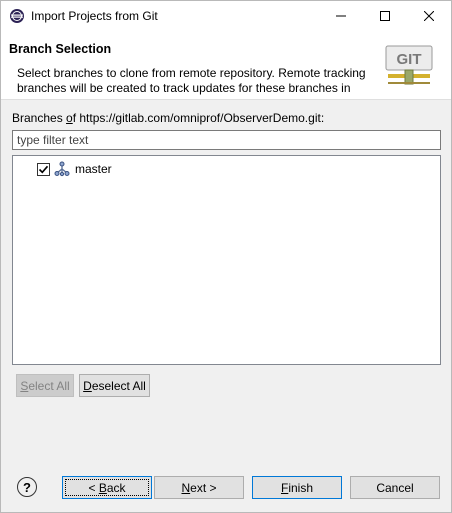 This screenshot has width=452, height=513. Describe the element at coordinates (93, 169) in the screenshot. I see `branch-name: master` at that location.